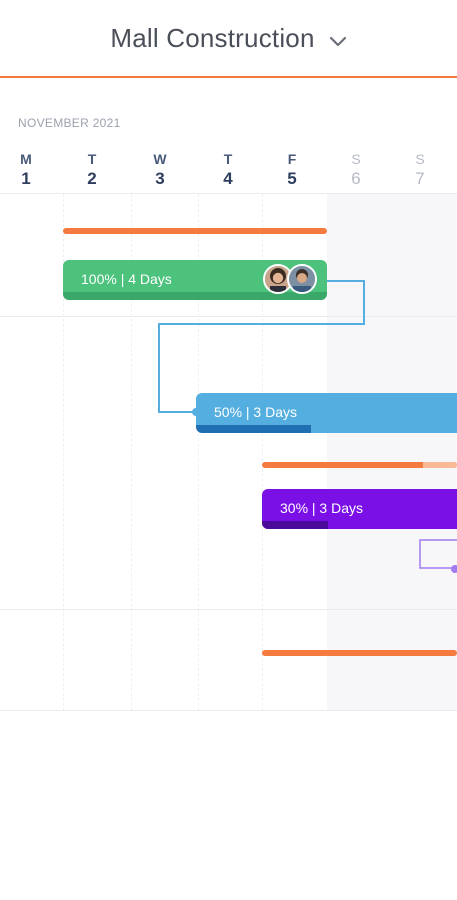 This screenshot has width=457, height=900. What do you see at coordinates (195, 280) in the screenshot?
I see `task-bar: 100% | 4 Days` at bounding box center [195, 280].